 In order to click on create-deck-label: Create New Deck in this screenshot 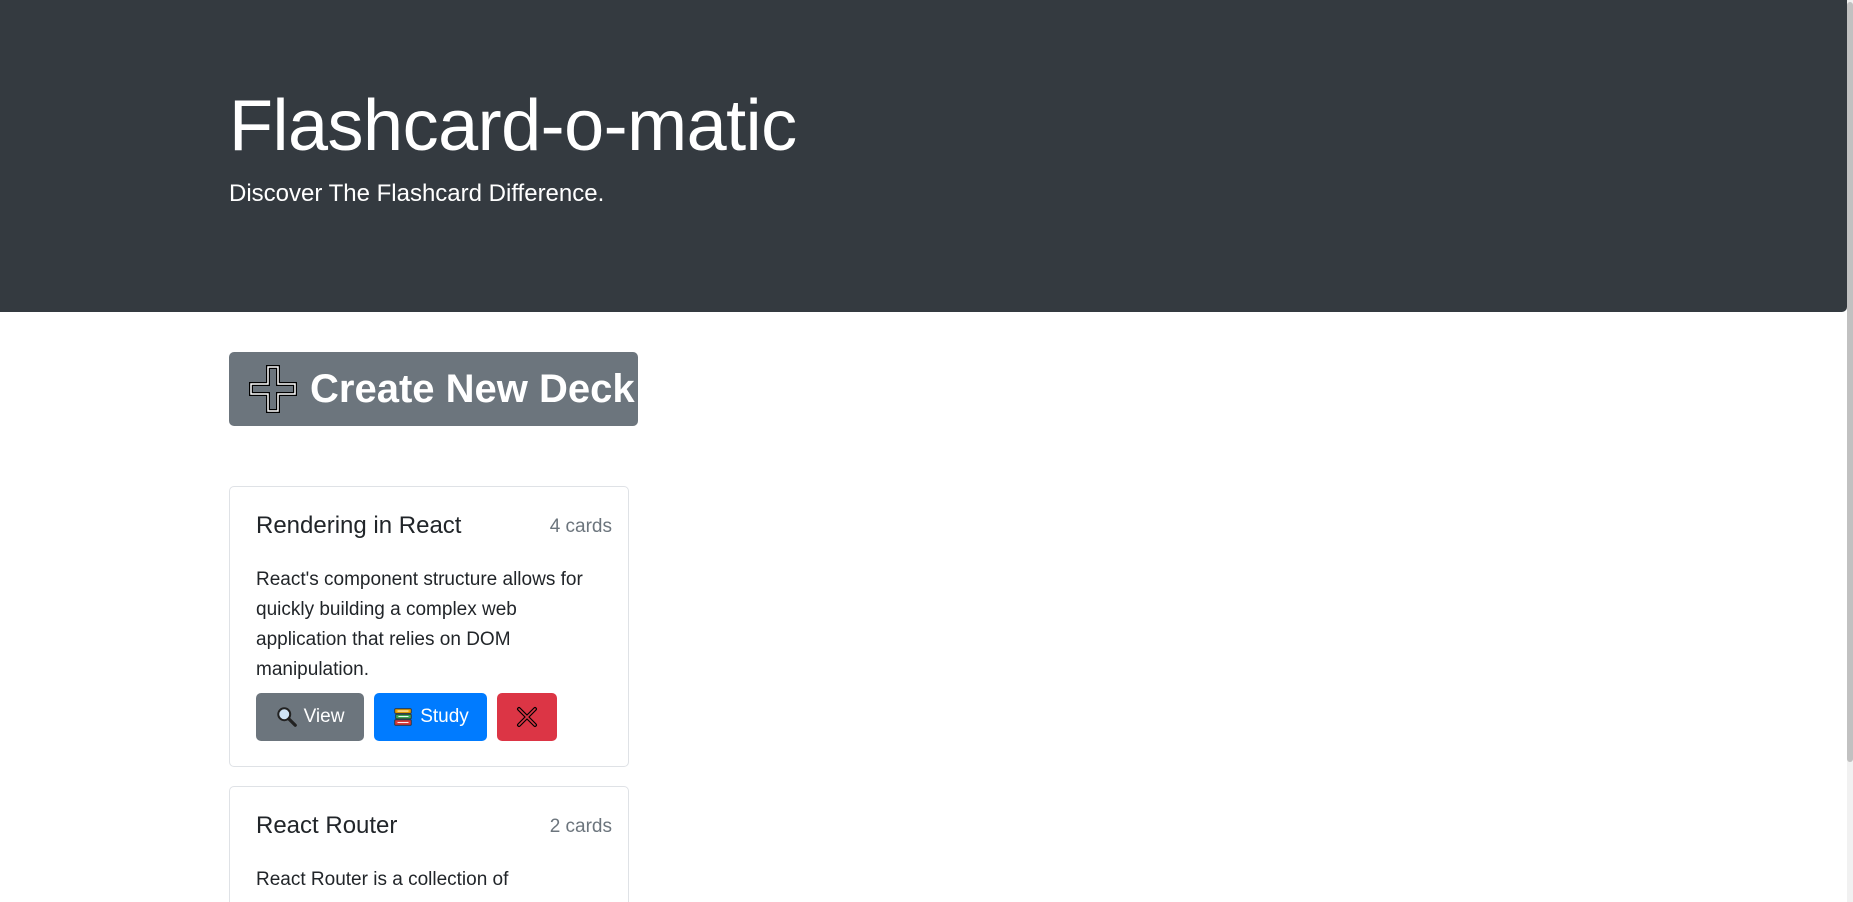, I will do `click(472, 389)`.